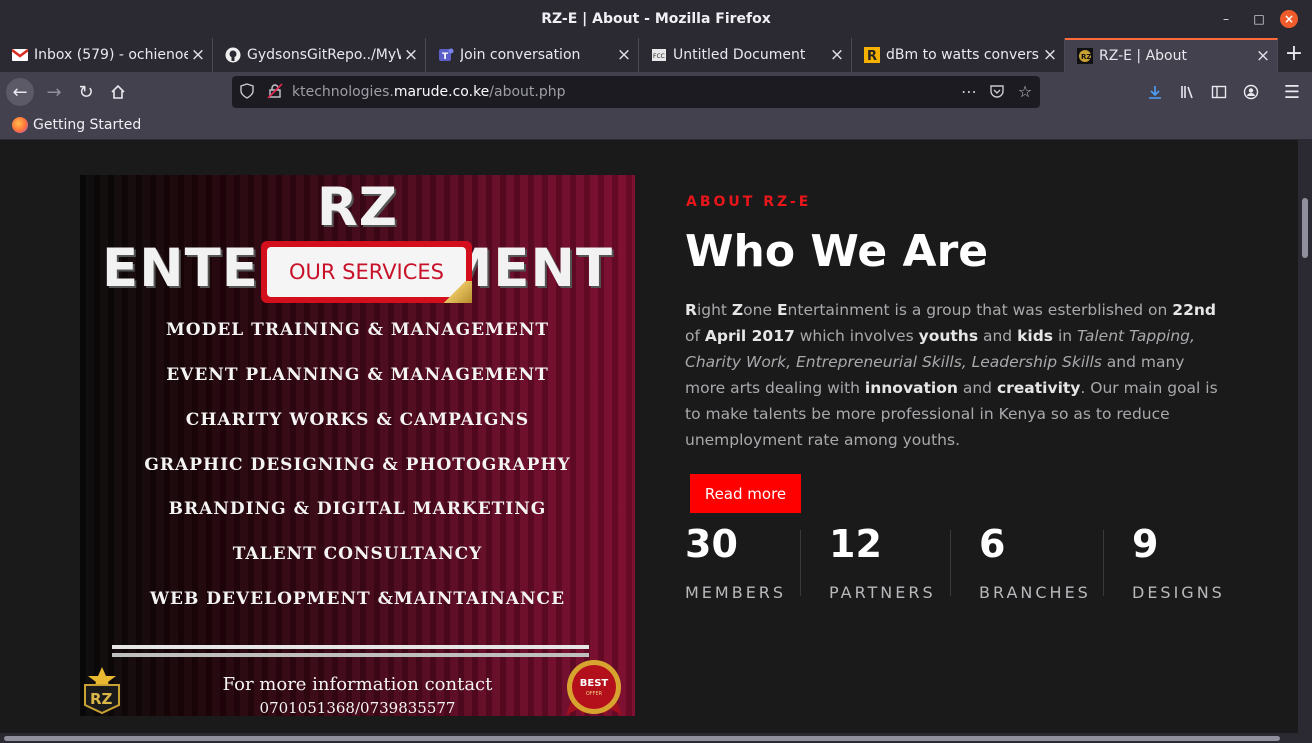 This screenshot has height=743, width=1312. What do you see at coordinates (357, 554) in the screenshot?
I see `service-item: TALENT CONSULTANCY` at bounding box center [357, 554].